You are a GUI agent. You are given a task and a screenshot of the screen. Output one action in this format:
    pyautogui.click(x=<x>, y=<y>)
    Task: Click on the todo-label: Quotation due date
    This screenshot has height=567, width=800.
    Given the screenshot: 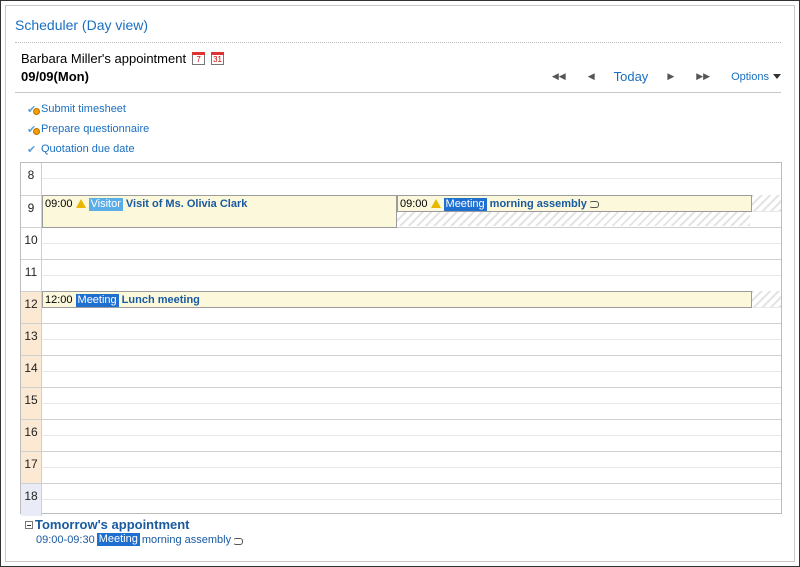 What is the action you would take?
    pyautogui.click(x=88, y=149)
    